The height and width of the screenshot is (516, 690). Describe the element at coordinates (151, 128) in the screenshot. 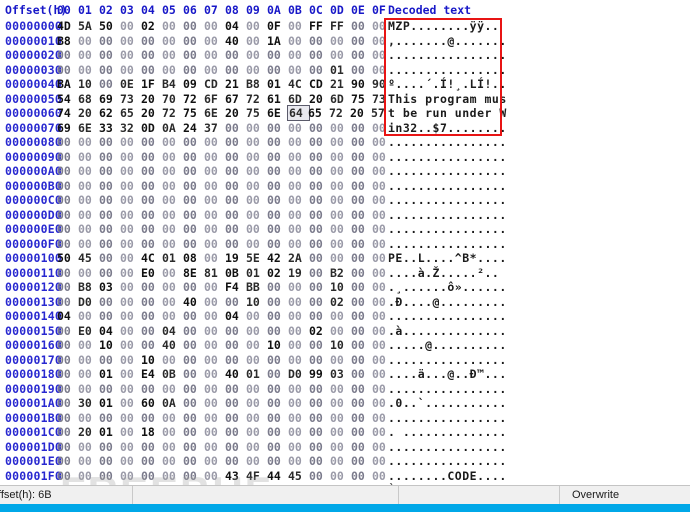

I see `hex-byte-cell: 0D` at that location.